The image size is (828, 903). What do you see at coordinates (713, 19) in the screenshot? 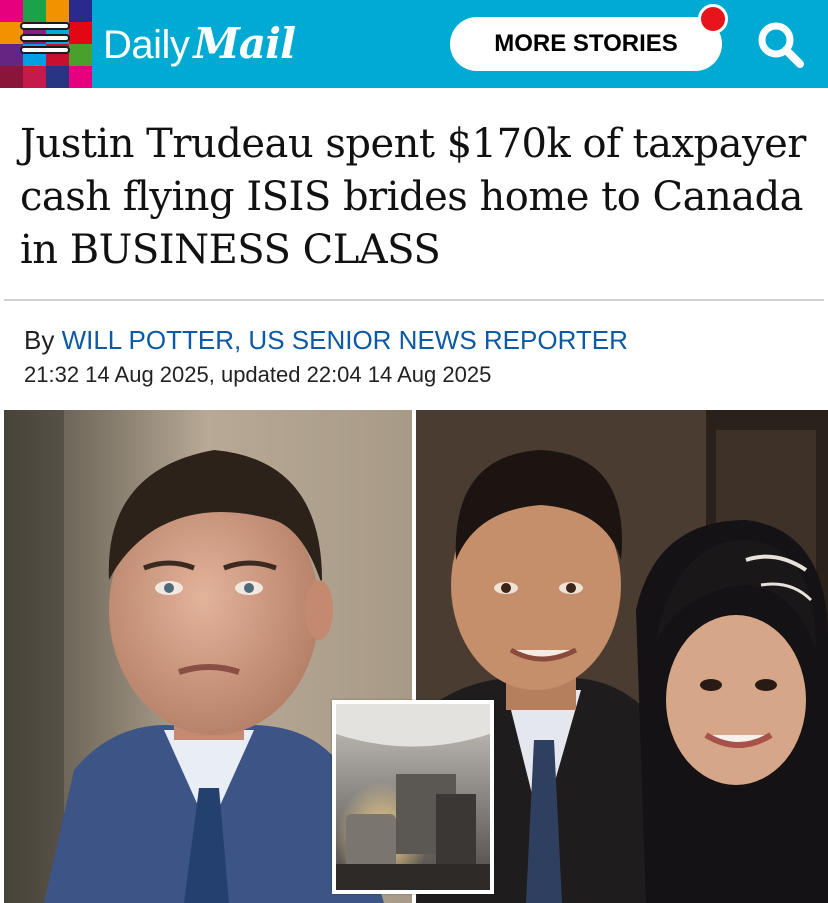
I see `notification-dot` at bounding box center [713, 19].